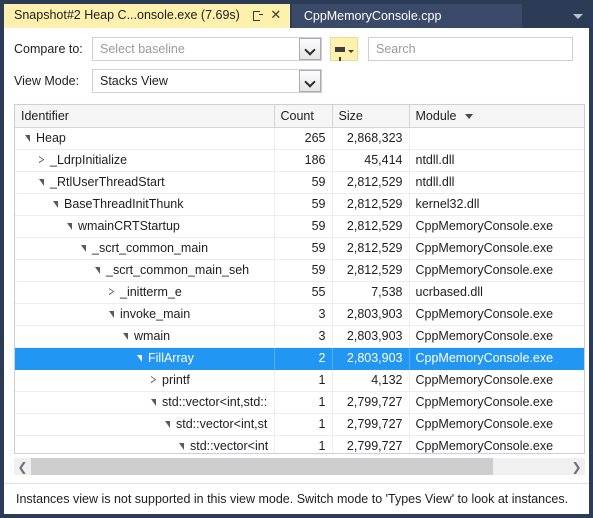  Describe the element at coordinates (496, 182) in the screenshot. I see `cell-module: ntdll.dll` at that location.